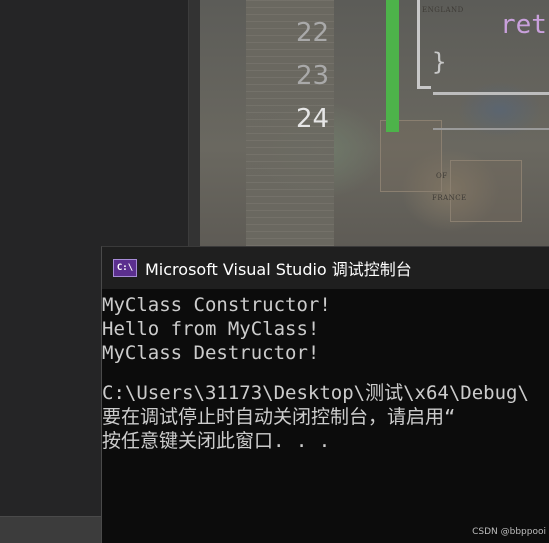  Describe the element at coordinates (418, 44) in the screenshot. I see `scope-guide-line` at that location.